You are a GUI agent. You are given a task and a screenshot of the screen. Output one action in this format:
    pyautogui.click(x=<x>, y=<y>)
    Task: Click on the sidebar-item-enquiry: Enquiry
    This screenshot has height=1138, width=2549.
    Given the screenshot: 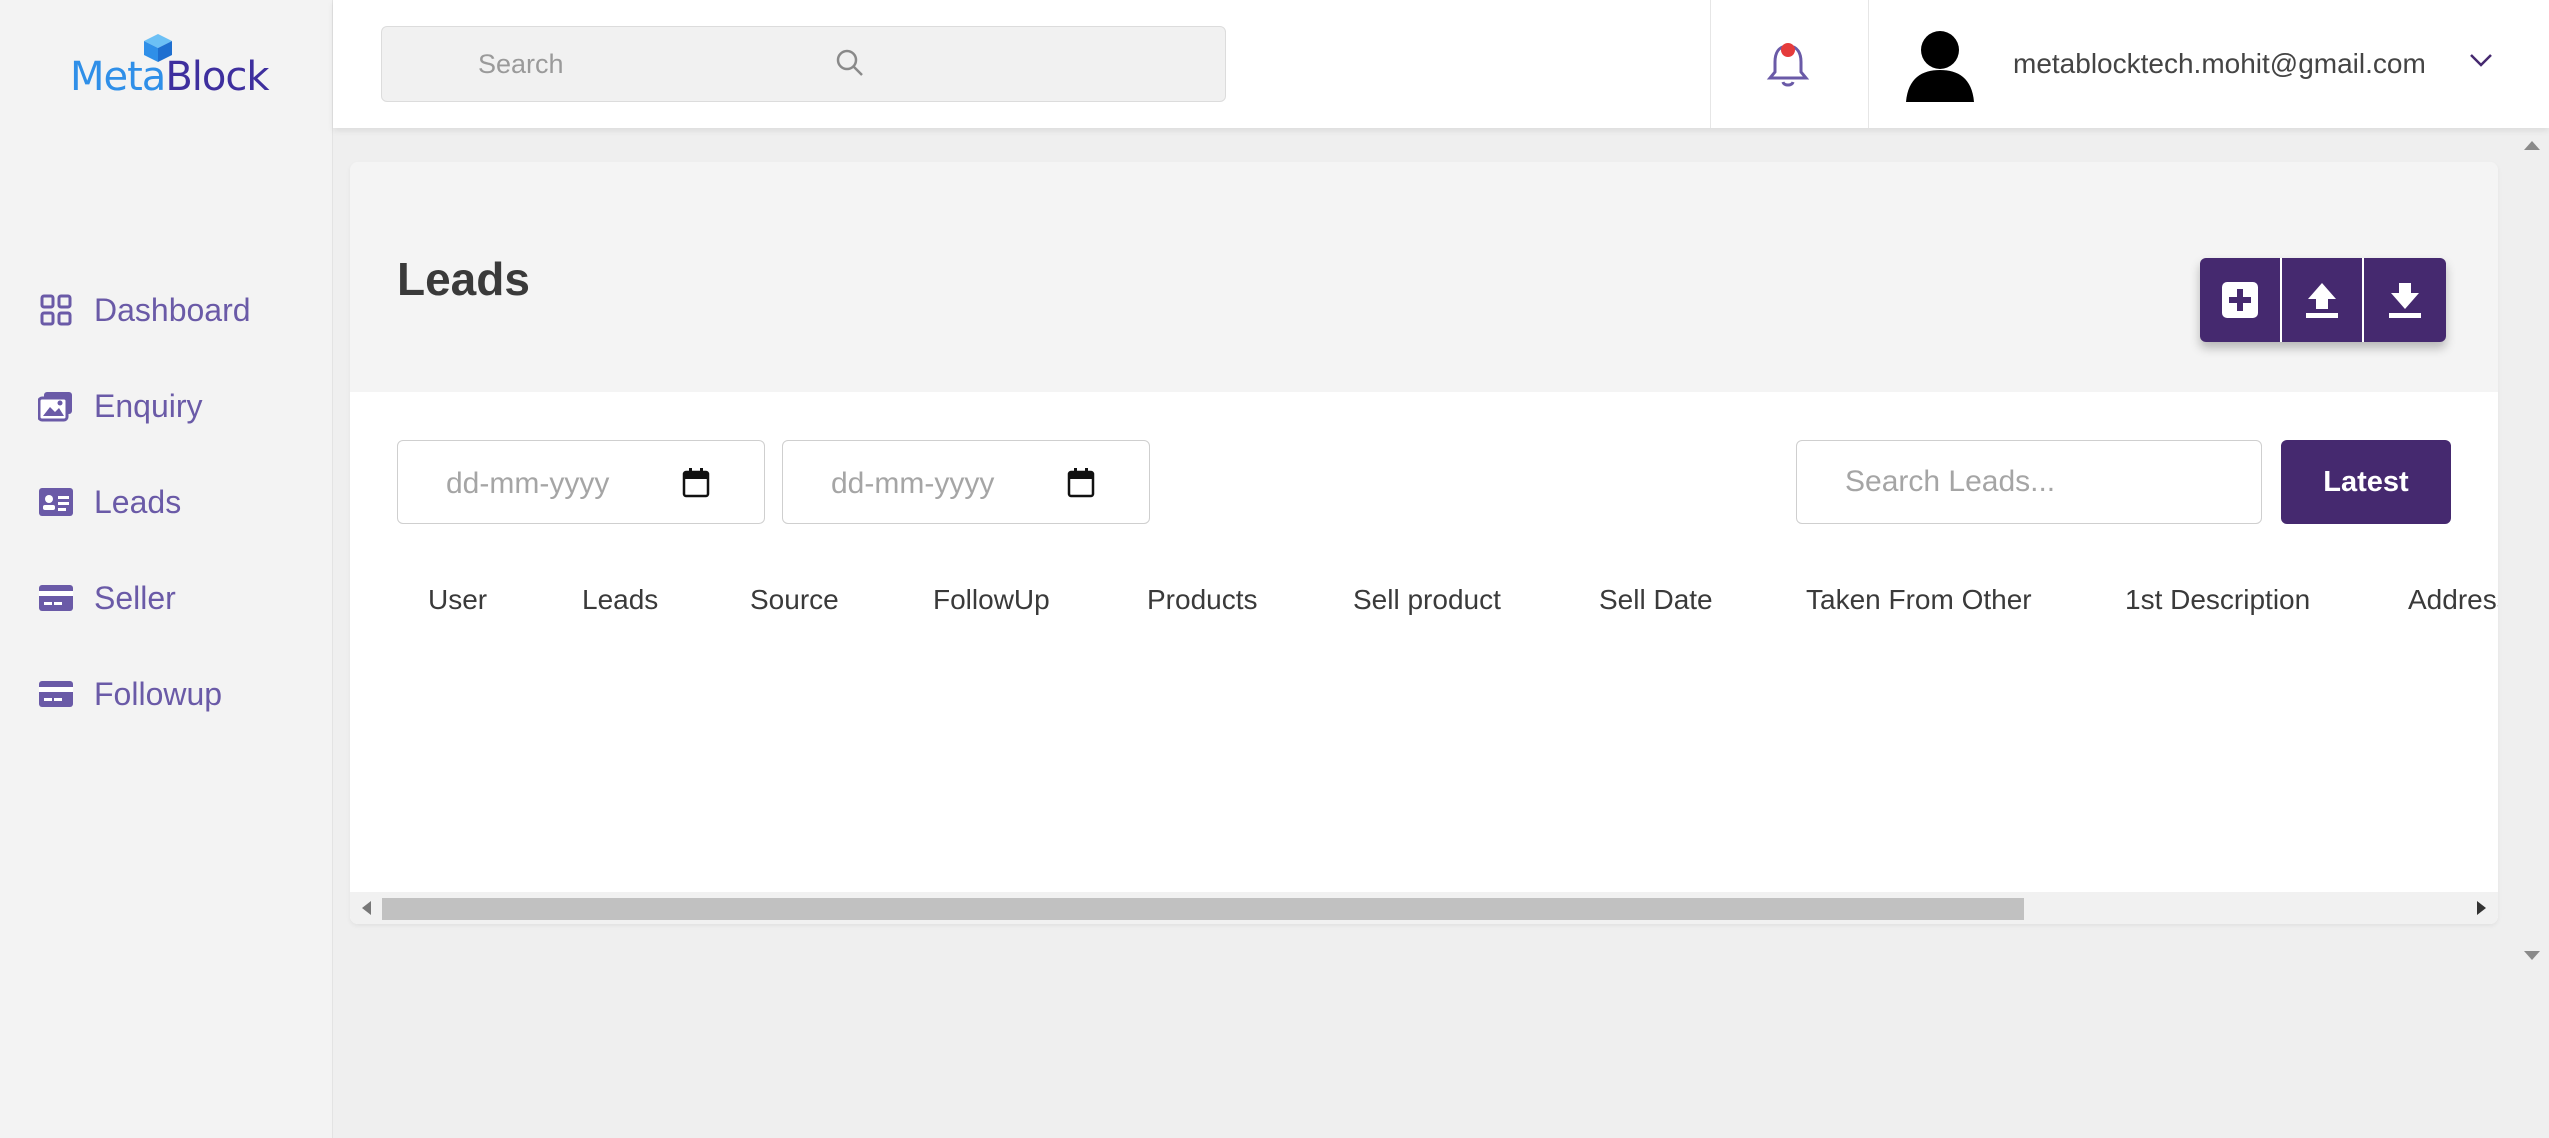 What is the action you would take?
    pyautogui.click(x=143, y=406)
    